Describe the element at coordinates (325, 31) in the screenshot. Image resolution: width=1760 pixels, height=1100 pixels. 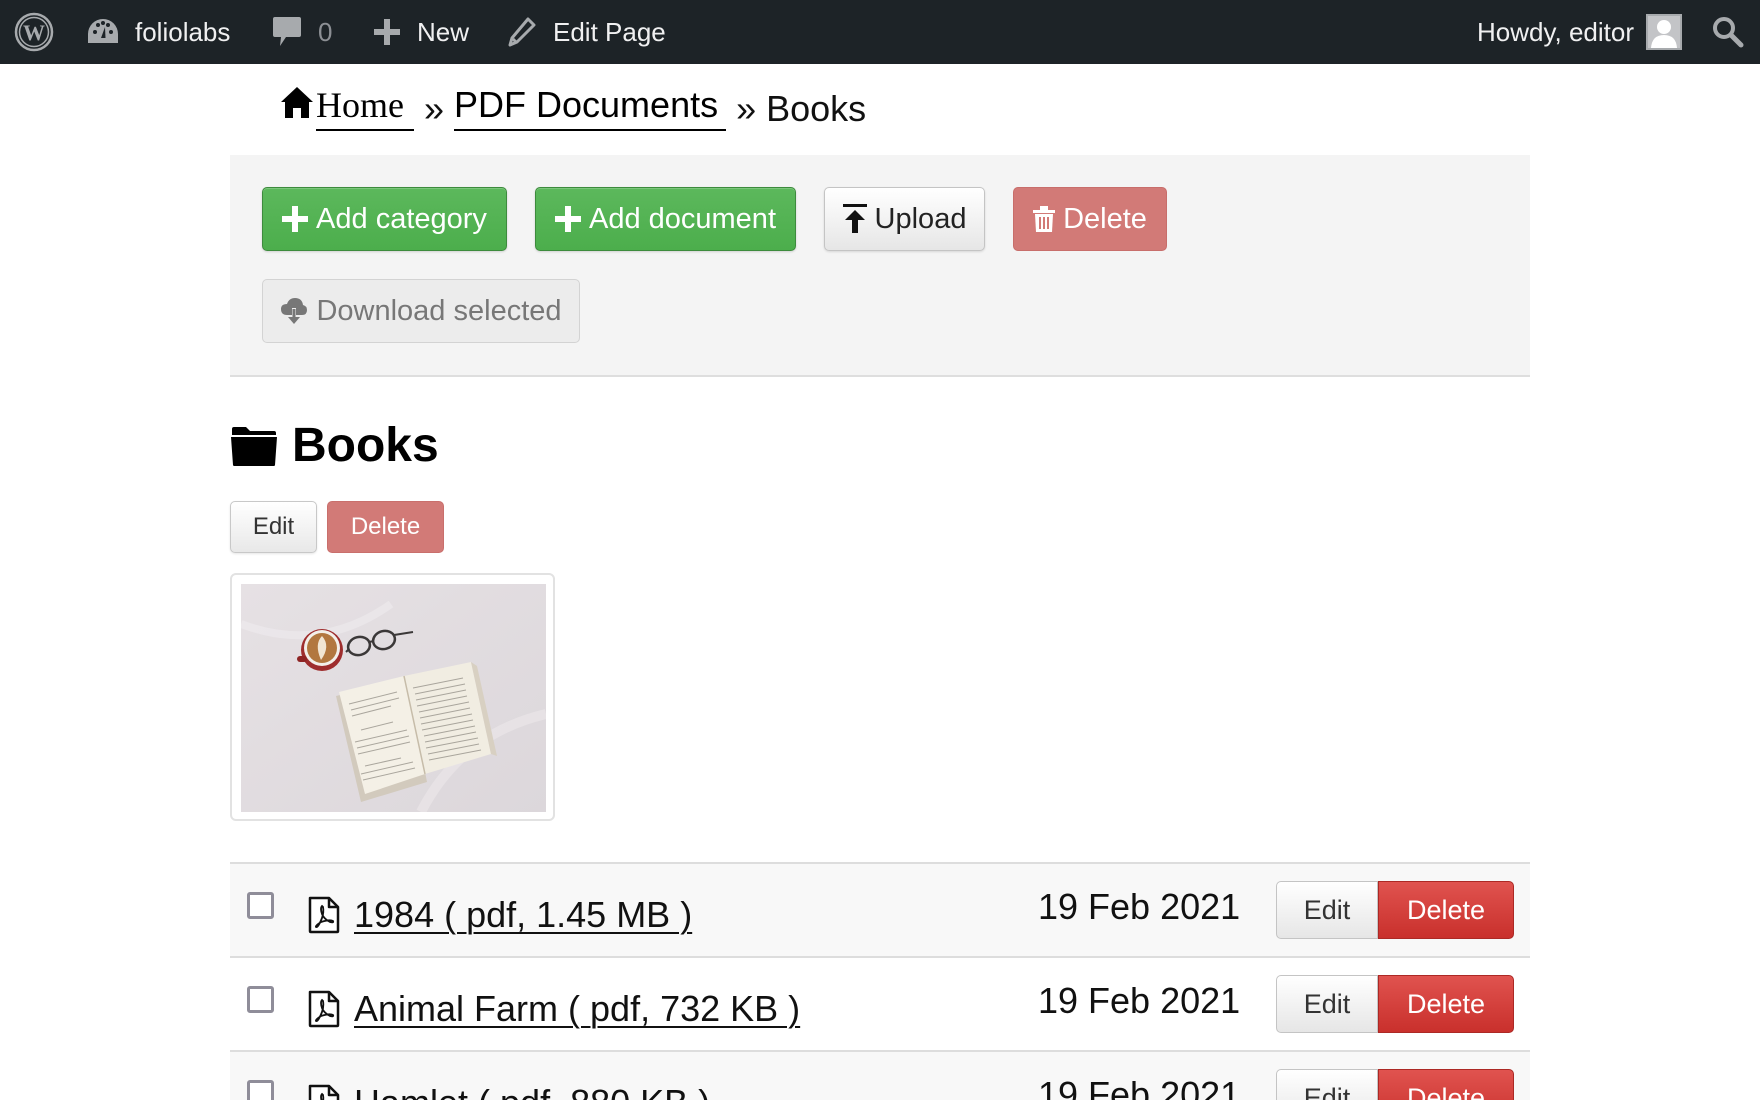
I see `comments-count: 0` at that location.